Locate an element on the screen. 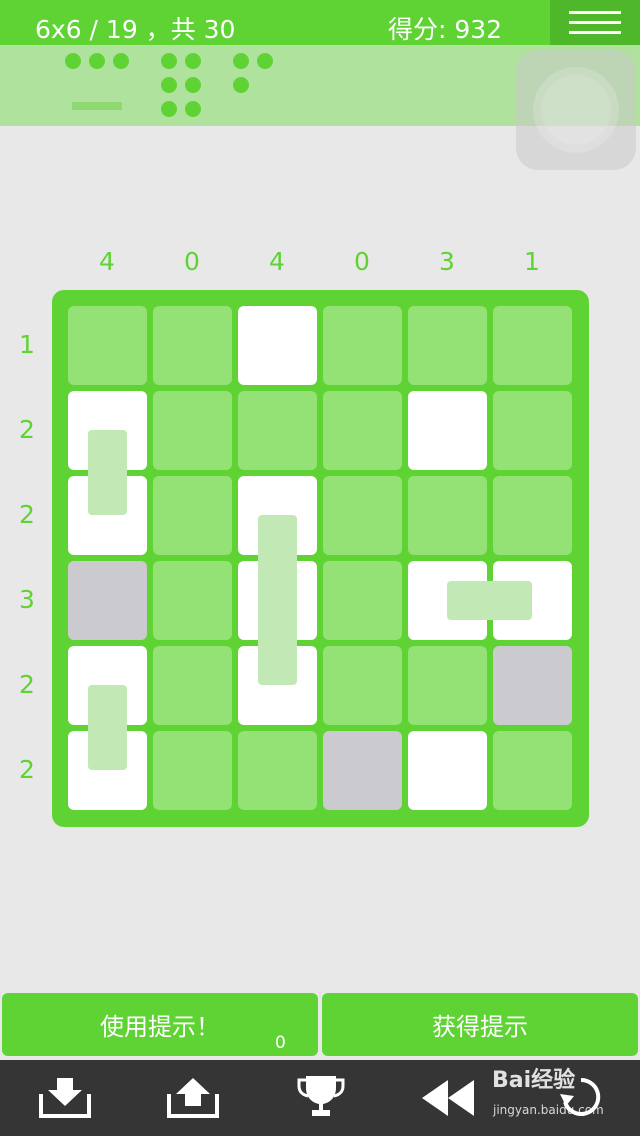  rewind-icon is located at coordinates (448, 1098).